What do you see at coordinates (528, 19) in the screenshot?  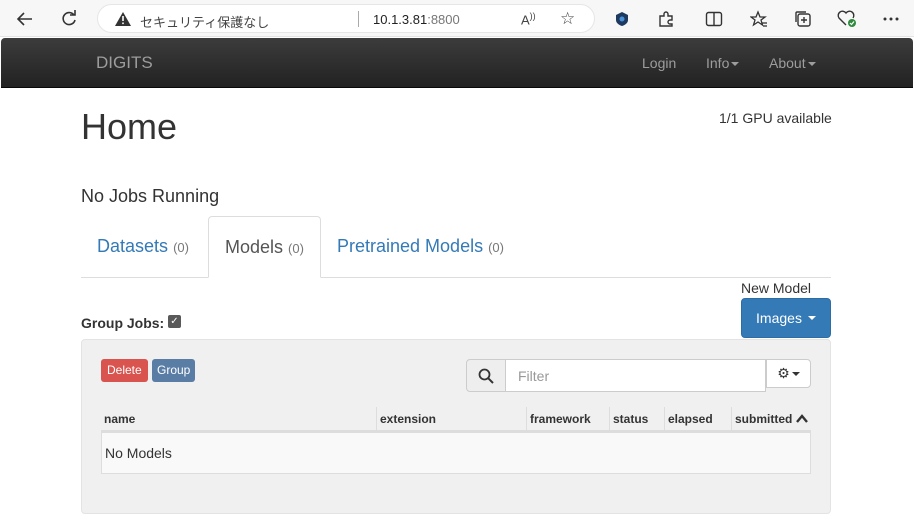 I see `read-aloud-icon: A))` at bounding box center [528, 19].